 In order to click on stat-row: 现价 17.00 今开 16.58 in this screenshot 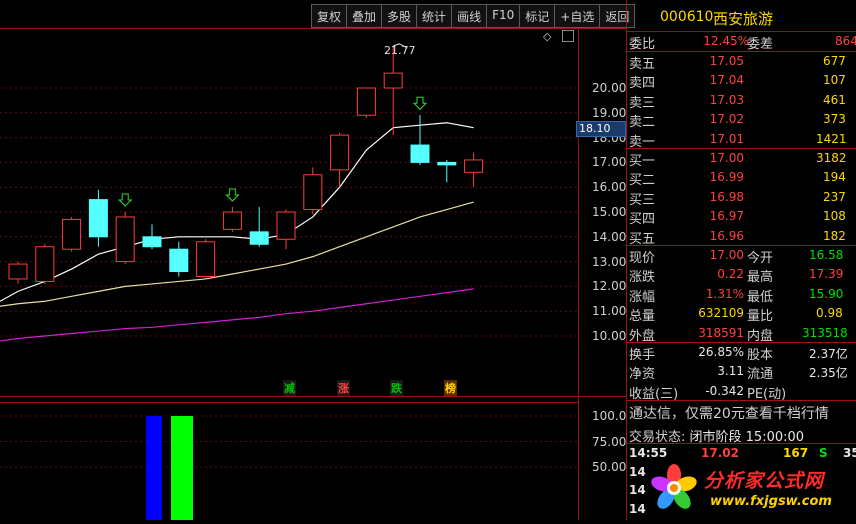, I will do `click(741, 256)`.